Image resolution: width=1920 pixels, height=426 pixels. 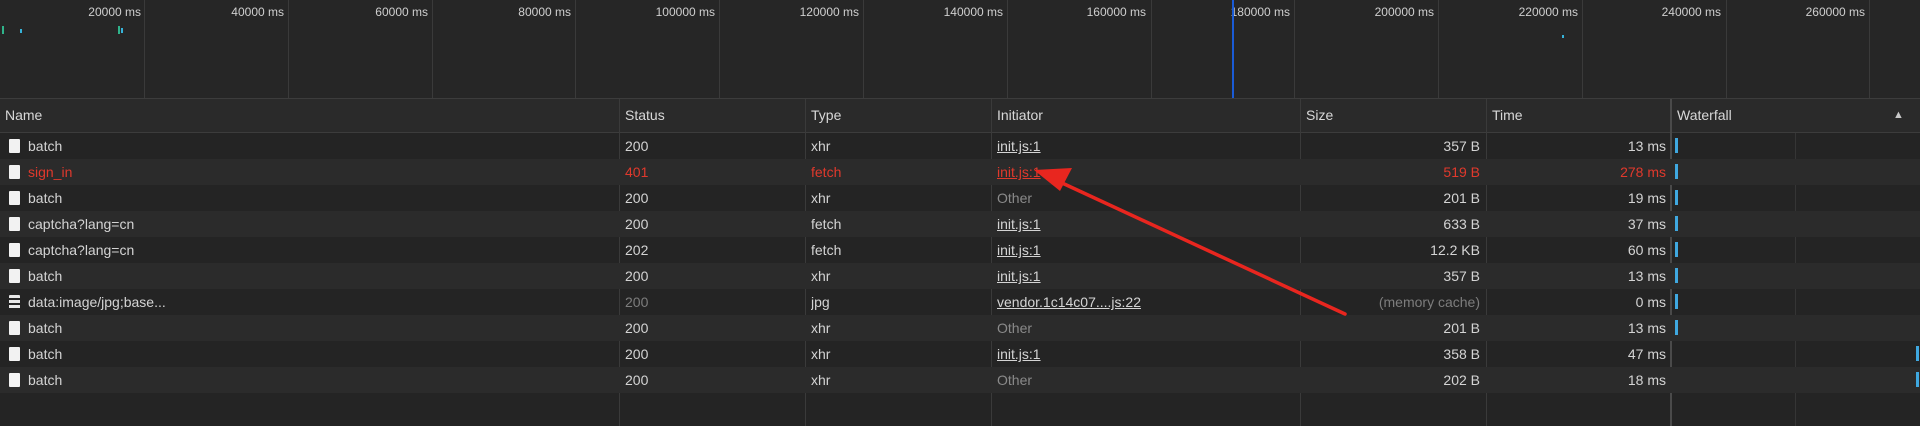 I want to click on tick-label: 60000 ms, so click(x=401, y=12).